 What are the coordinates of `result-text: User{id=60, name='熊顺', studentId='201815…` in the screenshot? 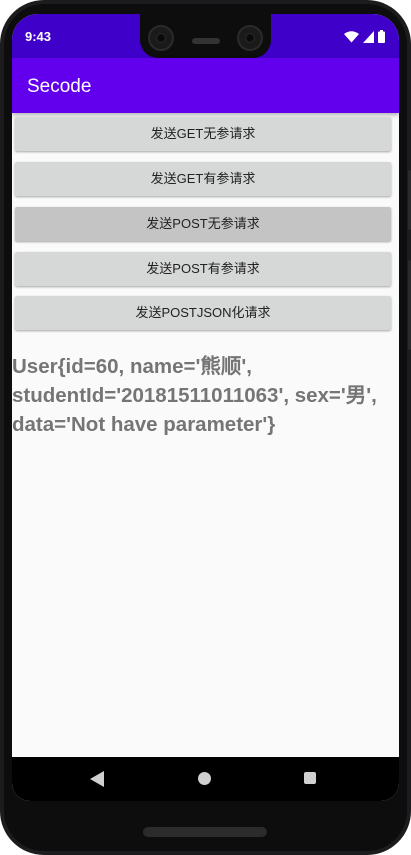 It's located at (194, 395).